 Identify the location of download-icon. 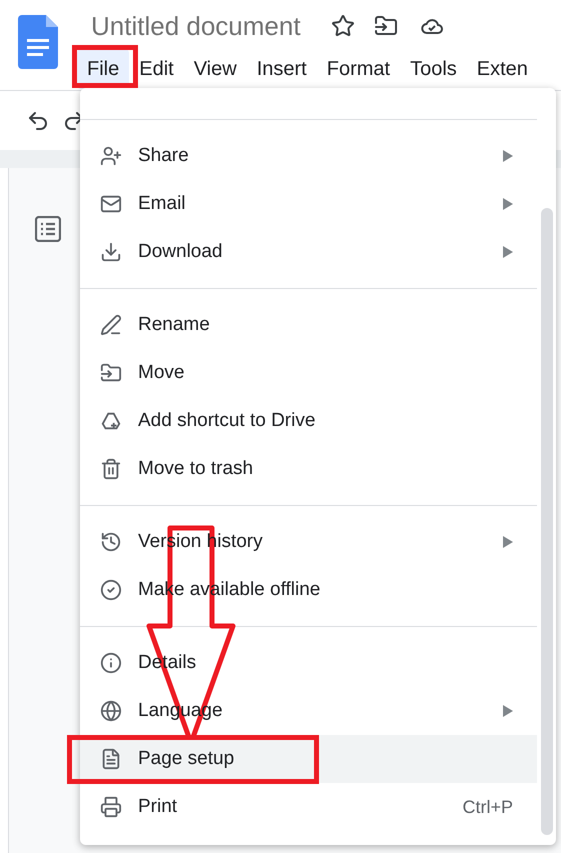
(111, 252).